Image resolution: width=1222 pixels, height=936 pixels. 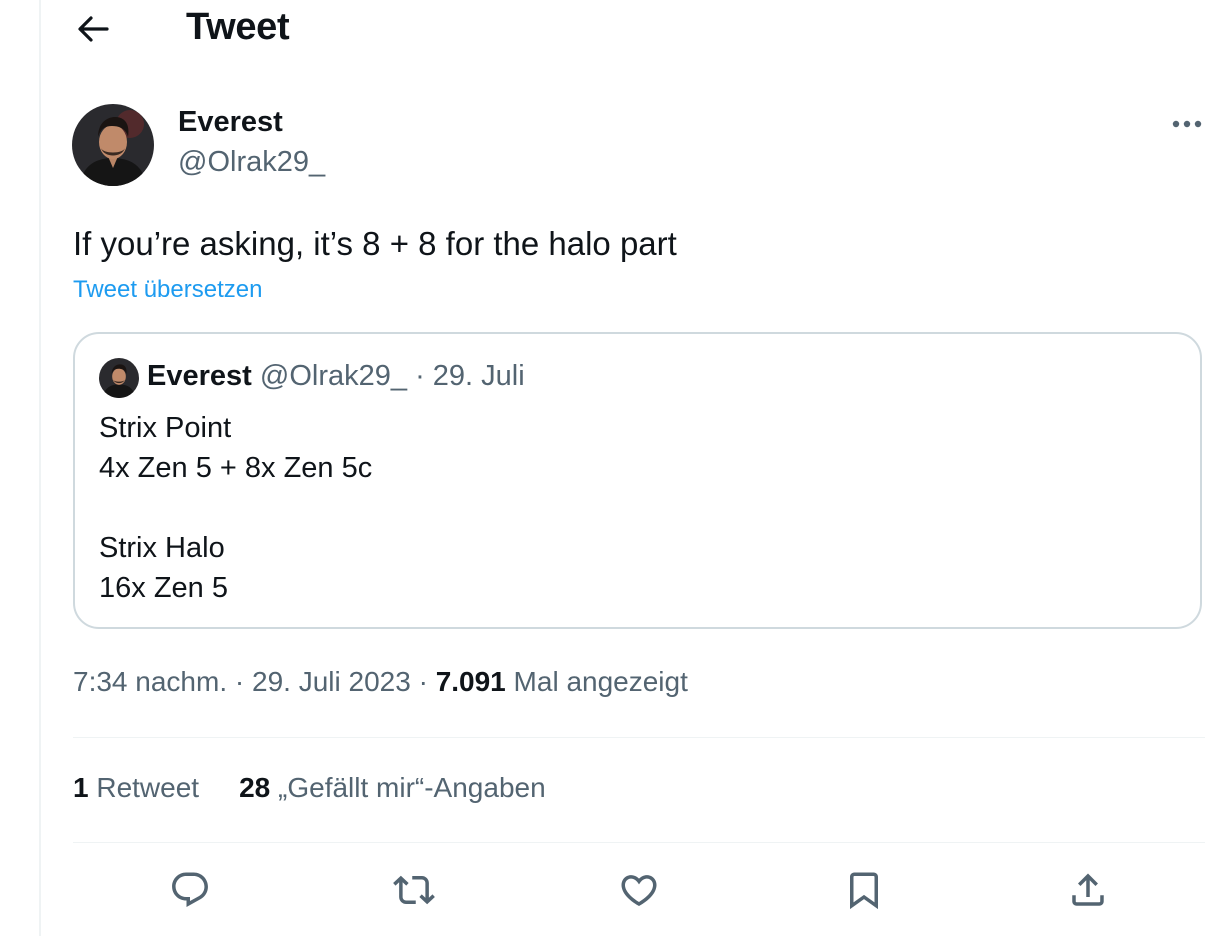 What do you see at coordinates (251, 162) in the screenshot?
I see `author-handle: @Olrak29_` at bounding box center [251, 162].